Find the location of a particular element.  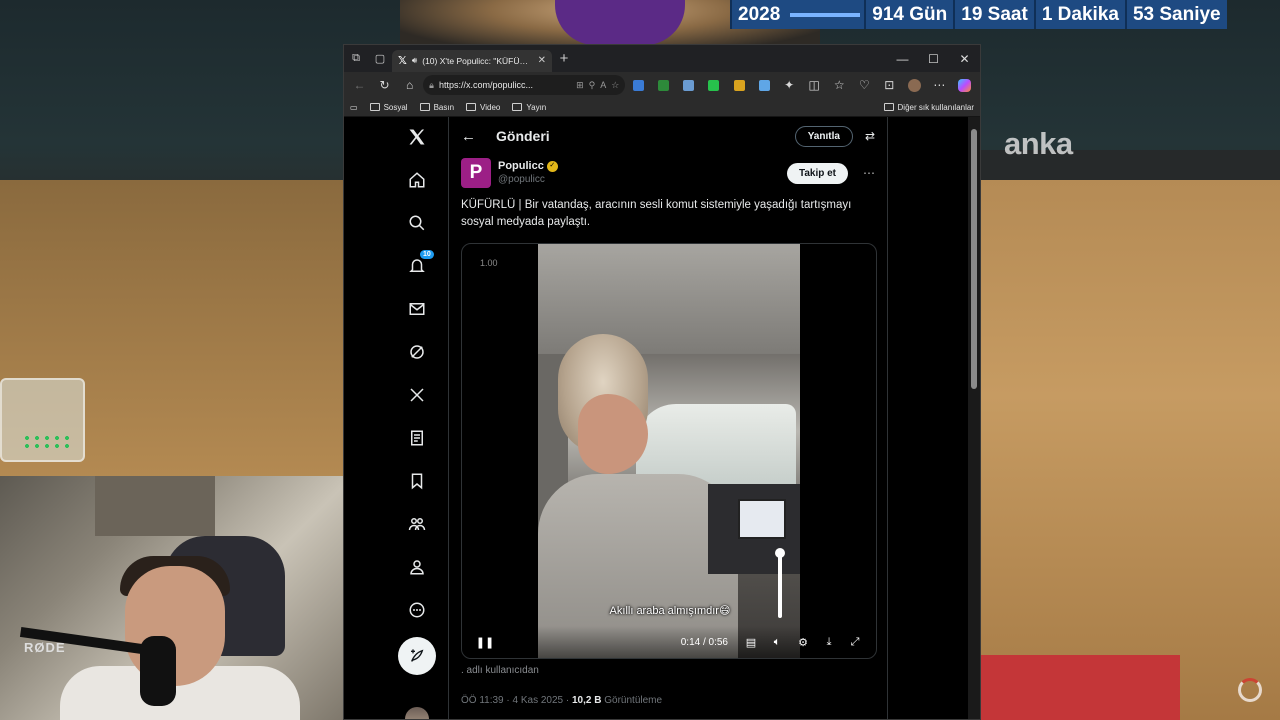

bookmark-folder-sosyal: Sosyal is located at coordinates (388, 107).